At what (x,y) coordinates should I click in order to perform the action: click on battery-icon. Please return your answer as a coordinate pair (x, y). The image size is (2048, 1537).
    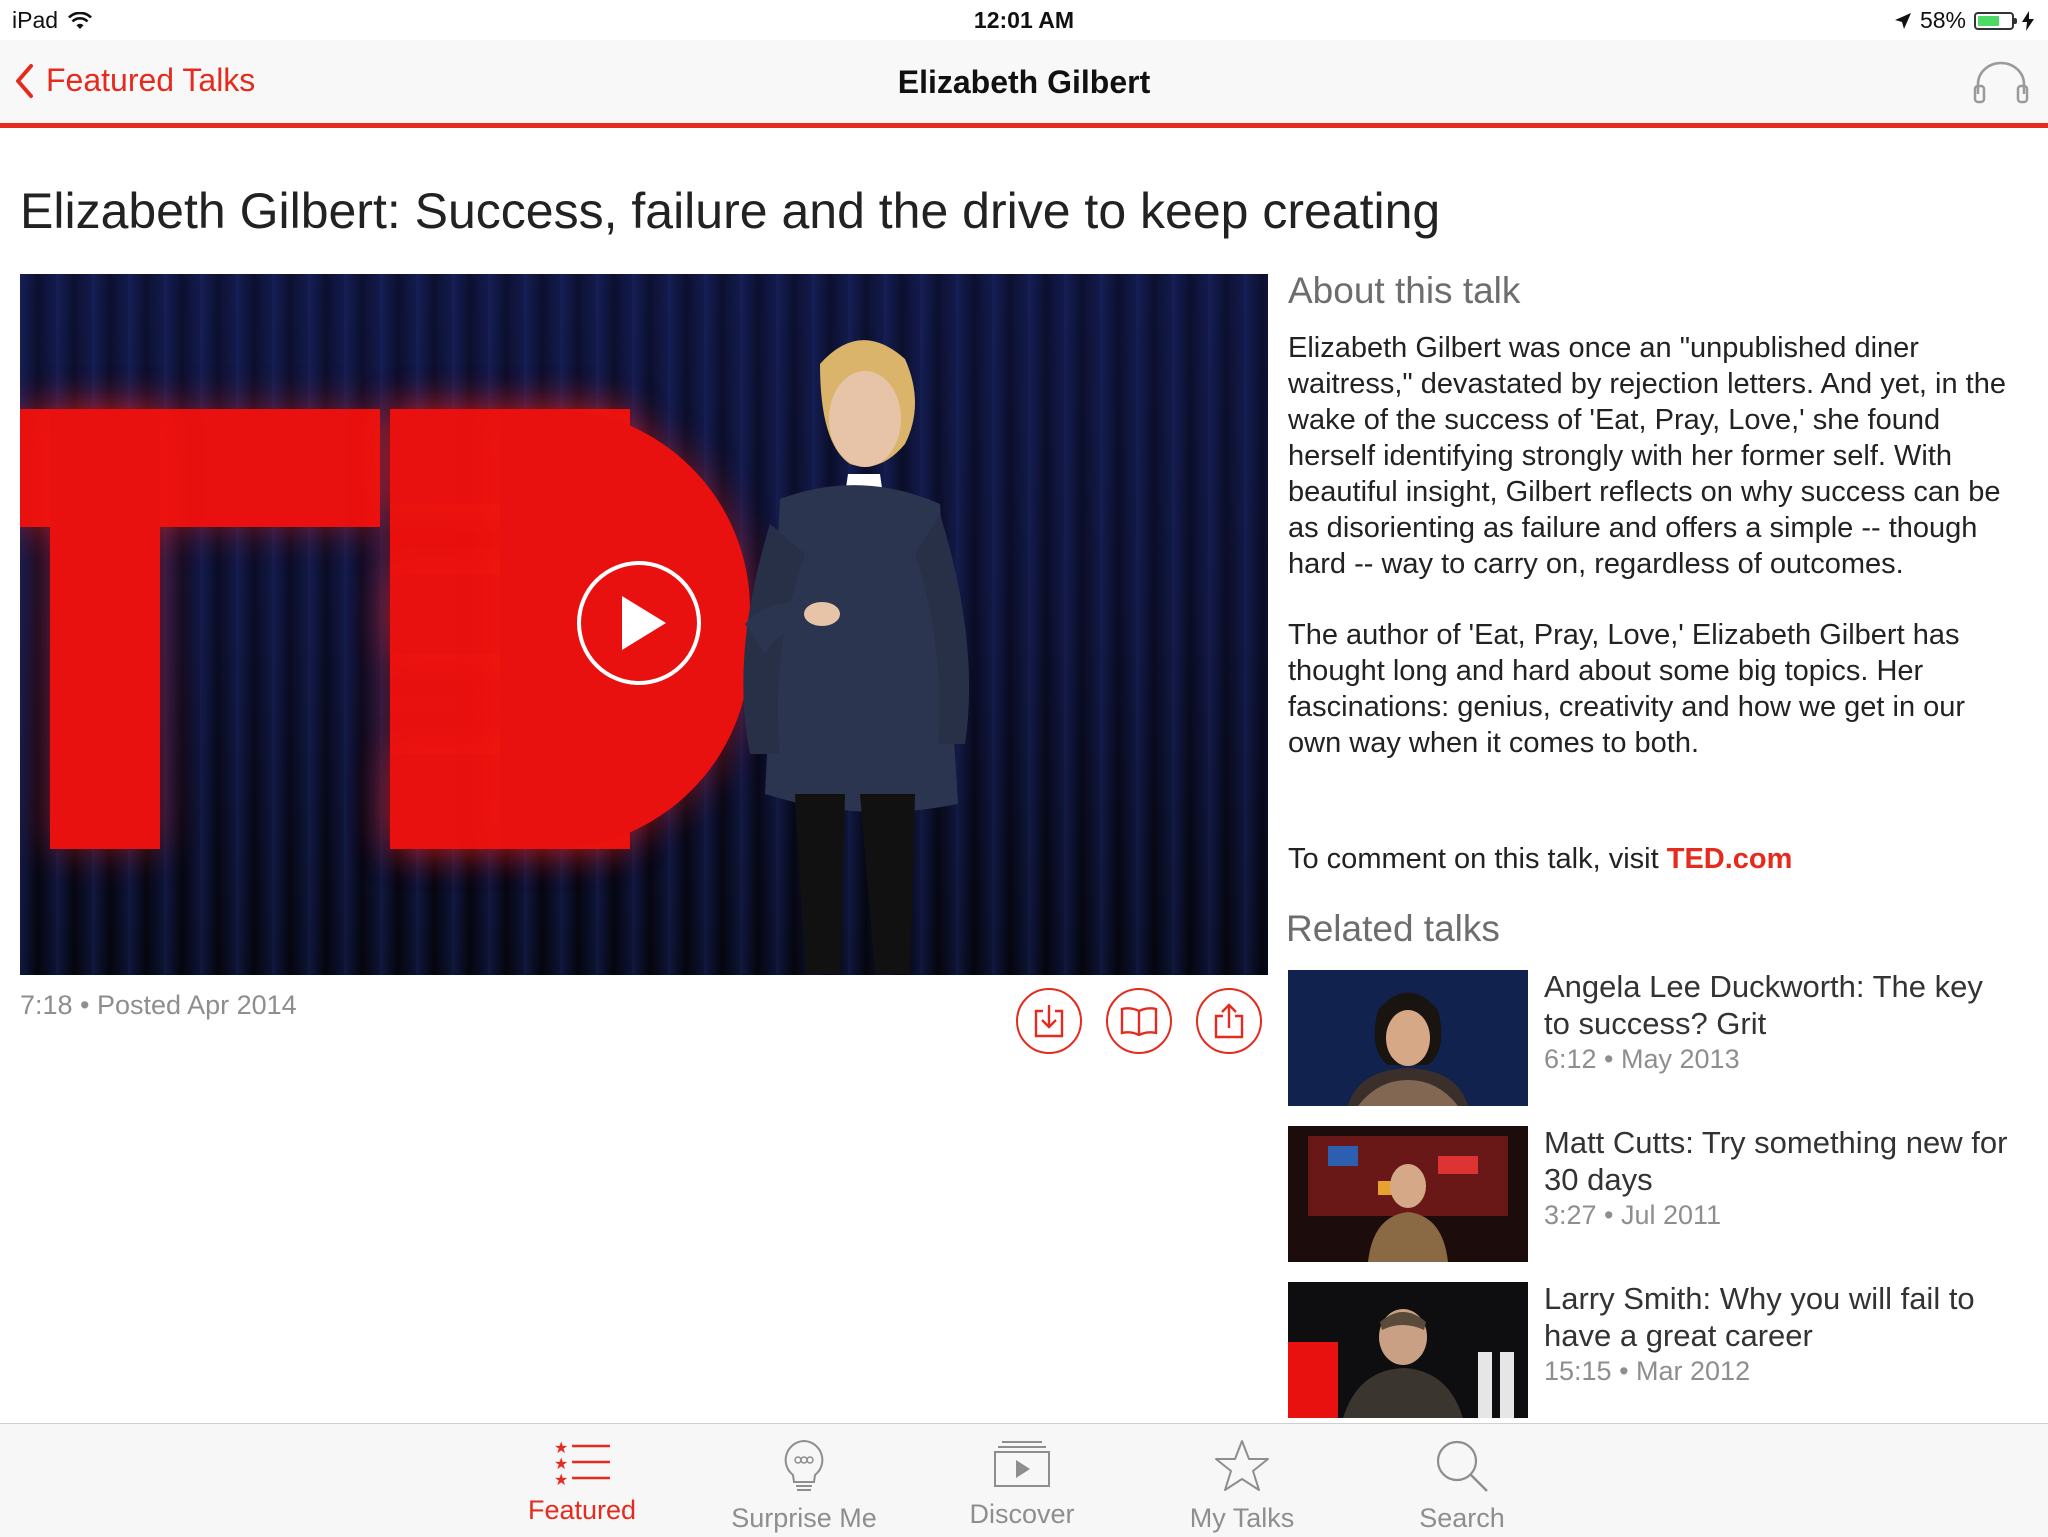
    Looking at the image, I should click on (1995, 20).